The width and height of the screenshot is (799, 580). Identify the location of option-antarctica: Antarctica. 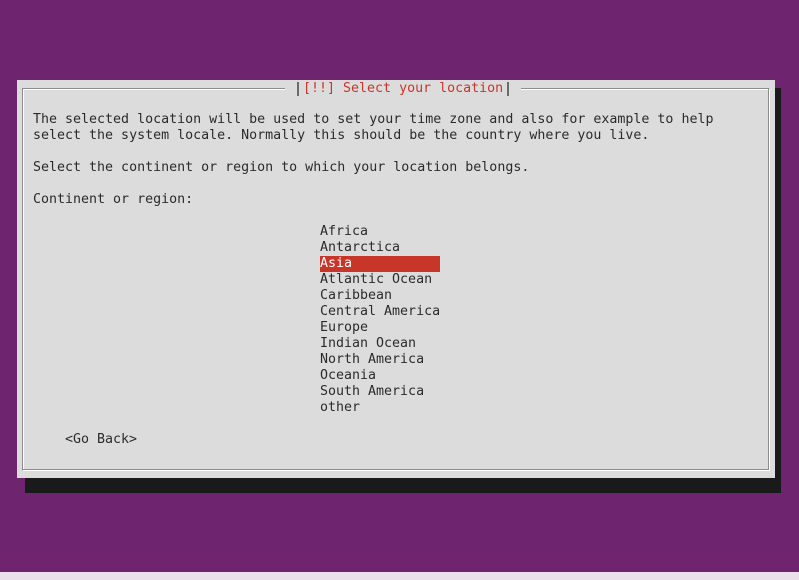
(380, 248).